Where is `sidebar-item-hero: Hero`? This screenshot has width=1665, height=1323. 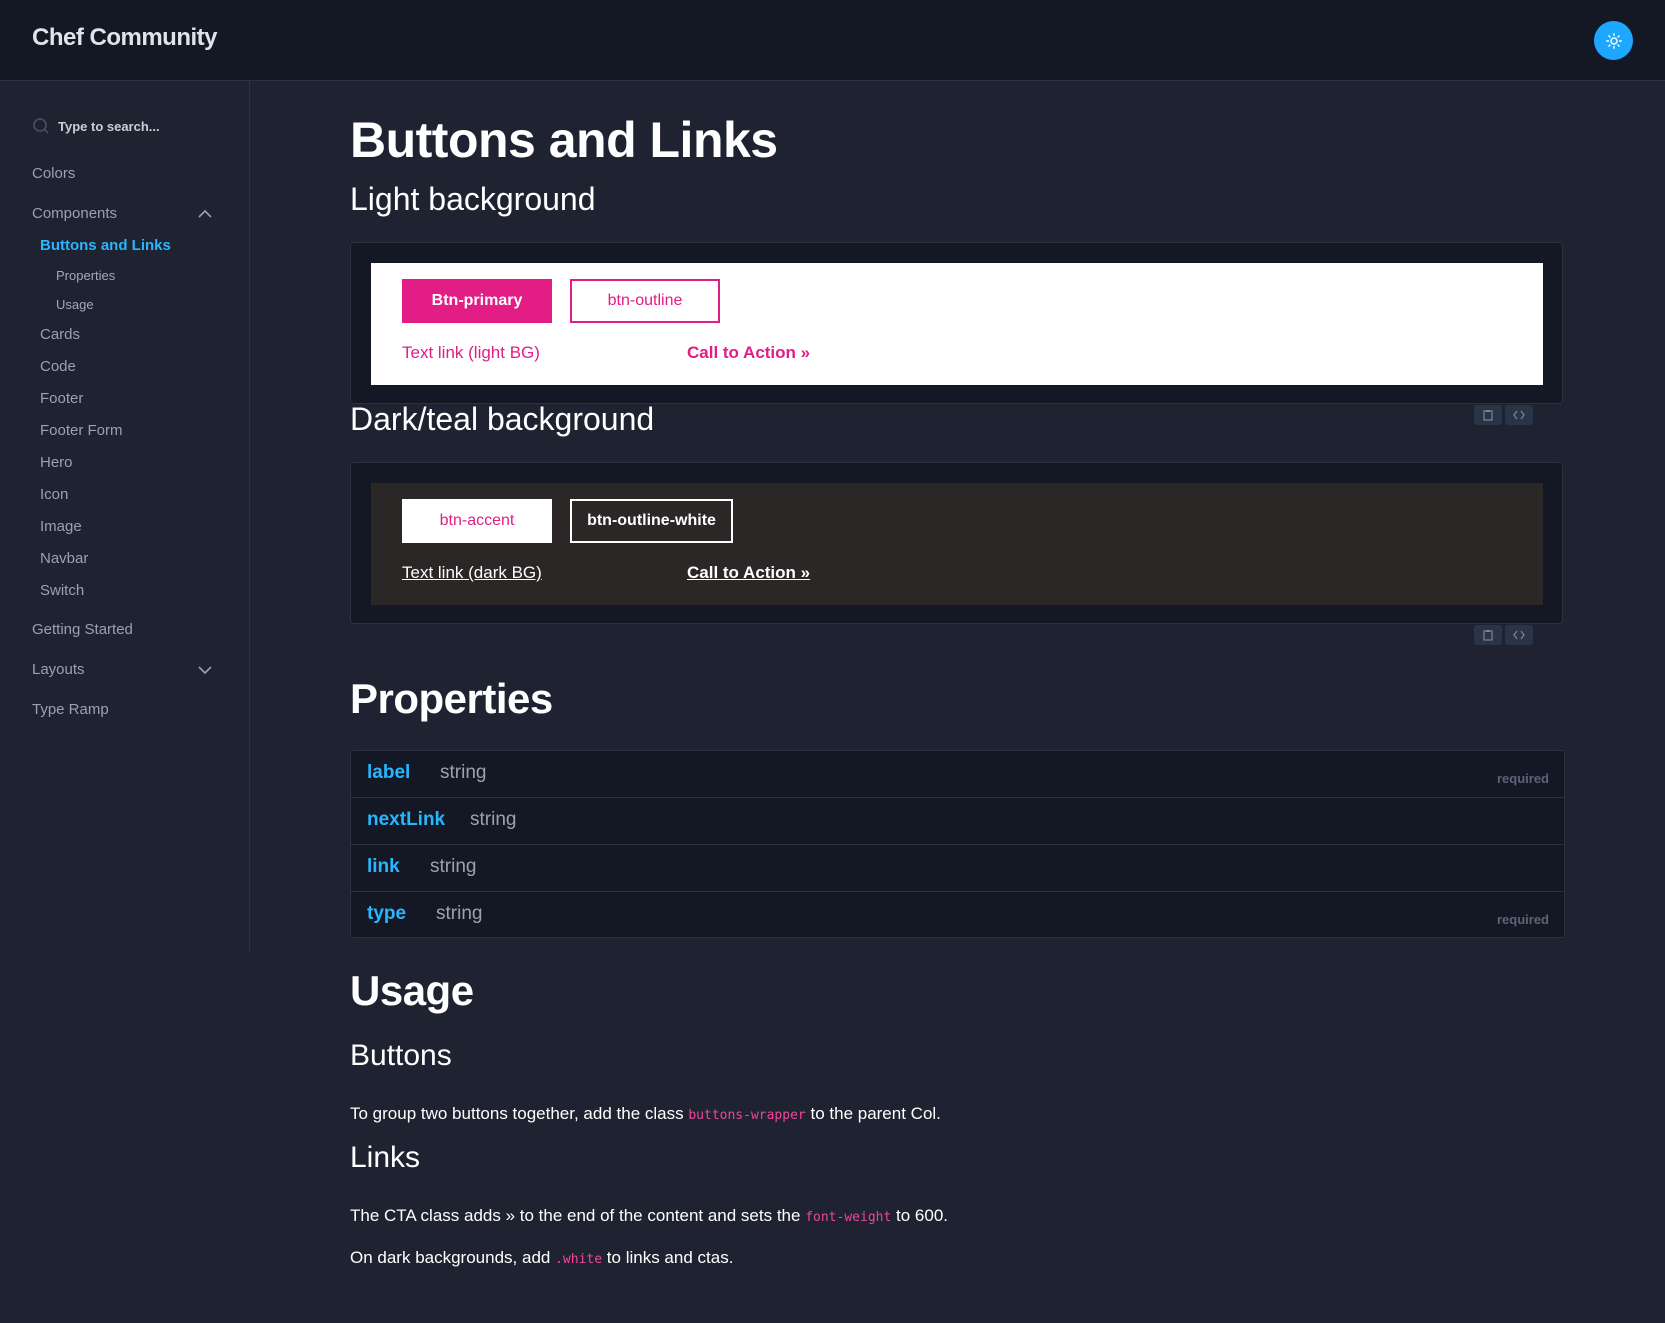
sidebar-item-hero: Hero is located at coordinates (56, 462).